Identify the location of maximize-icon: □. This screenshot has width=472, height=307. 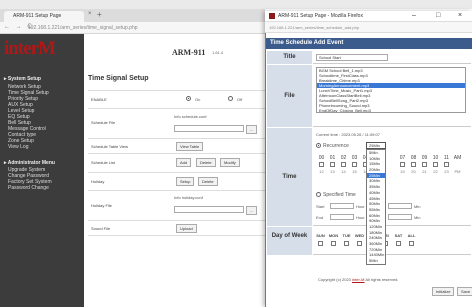
(438, 15).